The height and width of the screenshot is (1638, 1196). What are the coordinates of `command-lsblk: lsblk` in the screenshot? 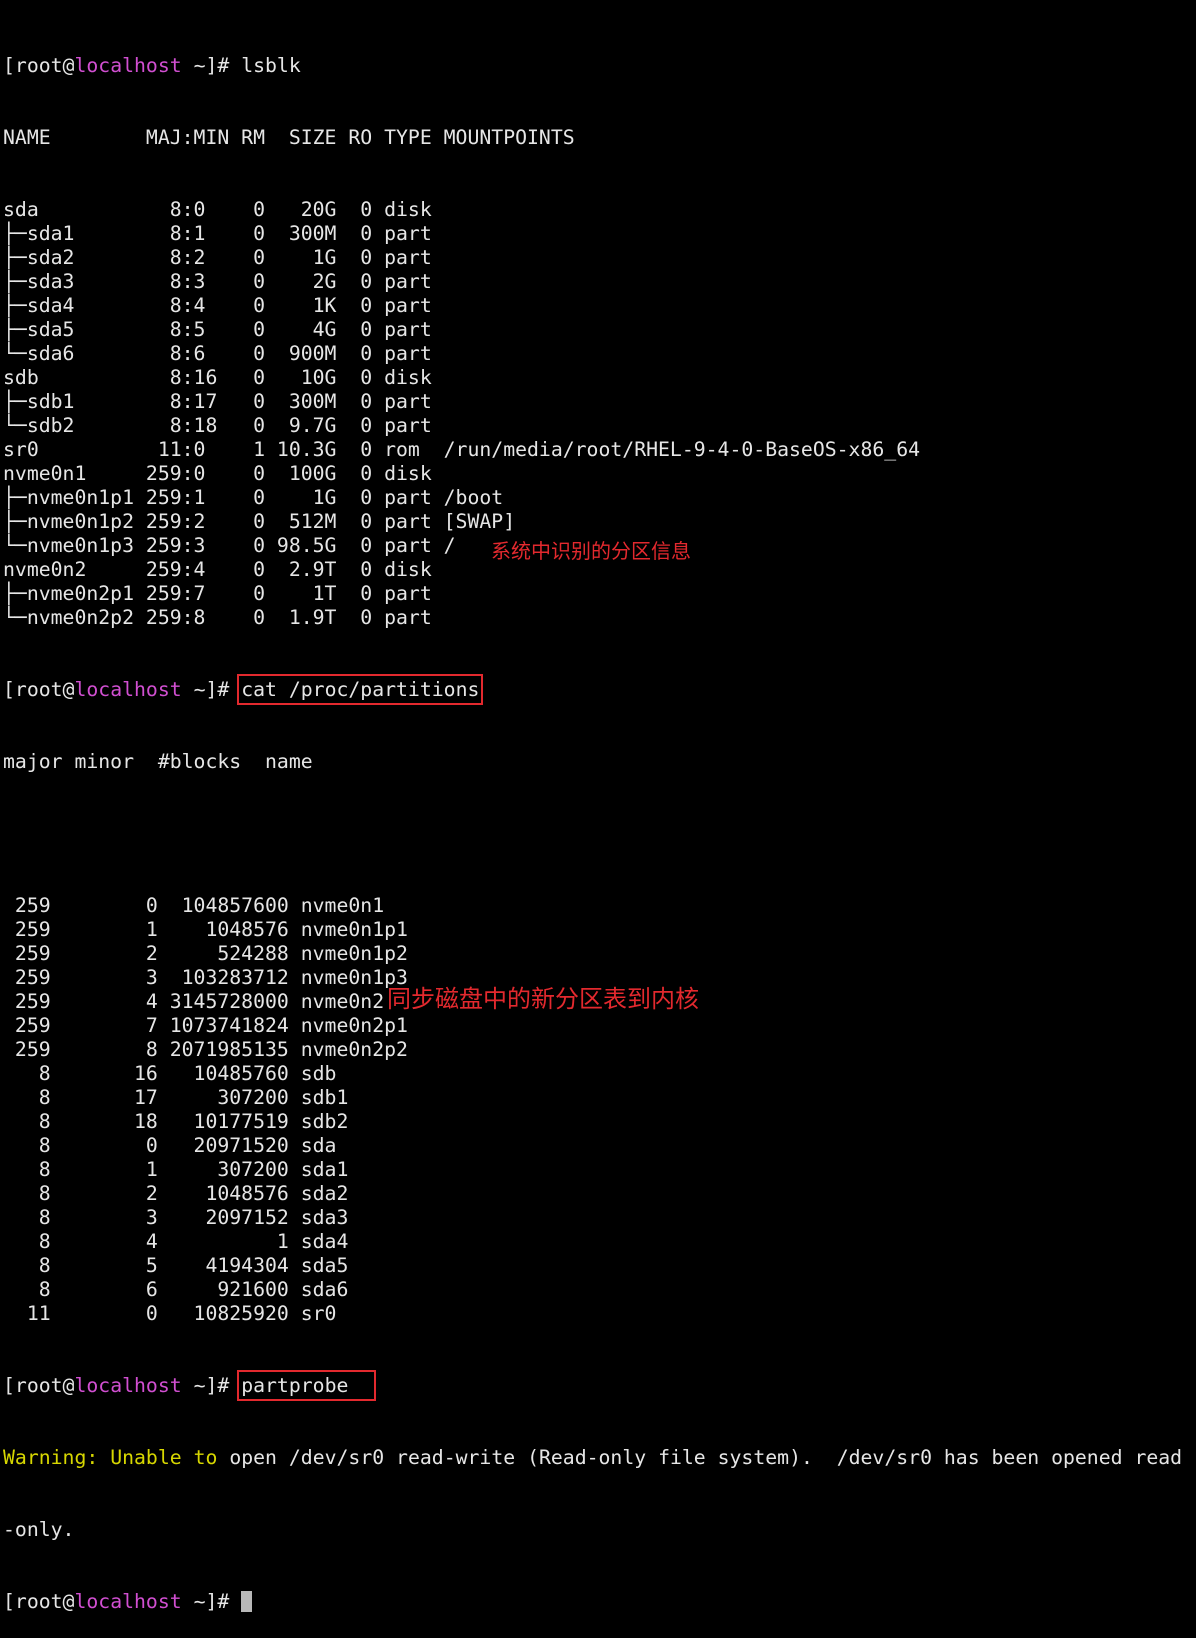 It's located at (271, 65).